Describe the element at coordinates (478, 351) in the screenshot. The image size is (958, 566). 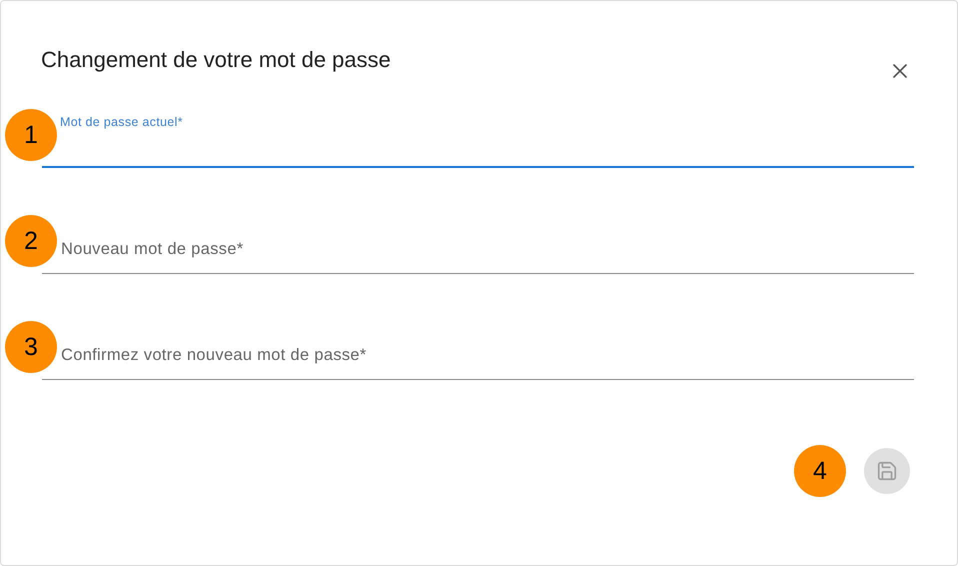
I see `password-field: Confirmez votre nouveau mot de passe*` at that location.